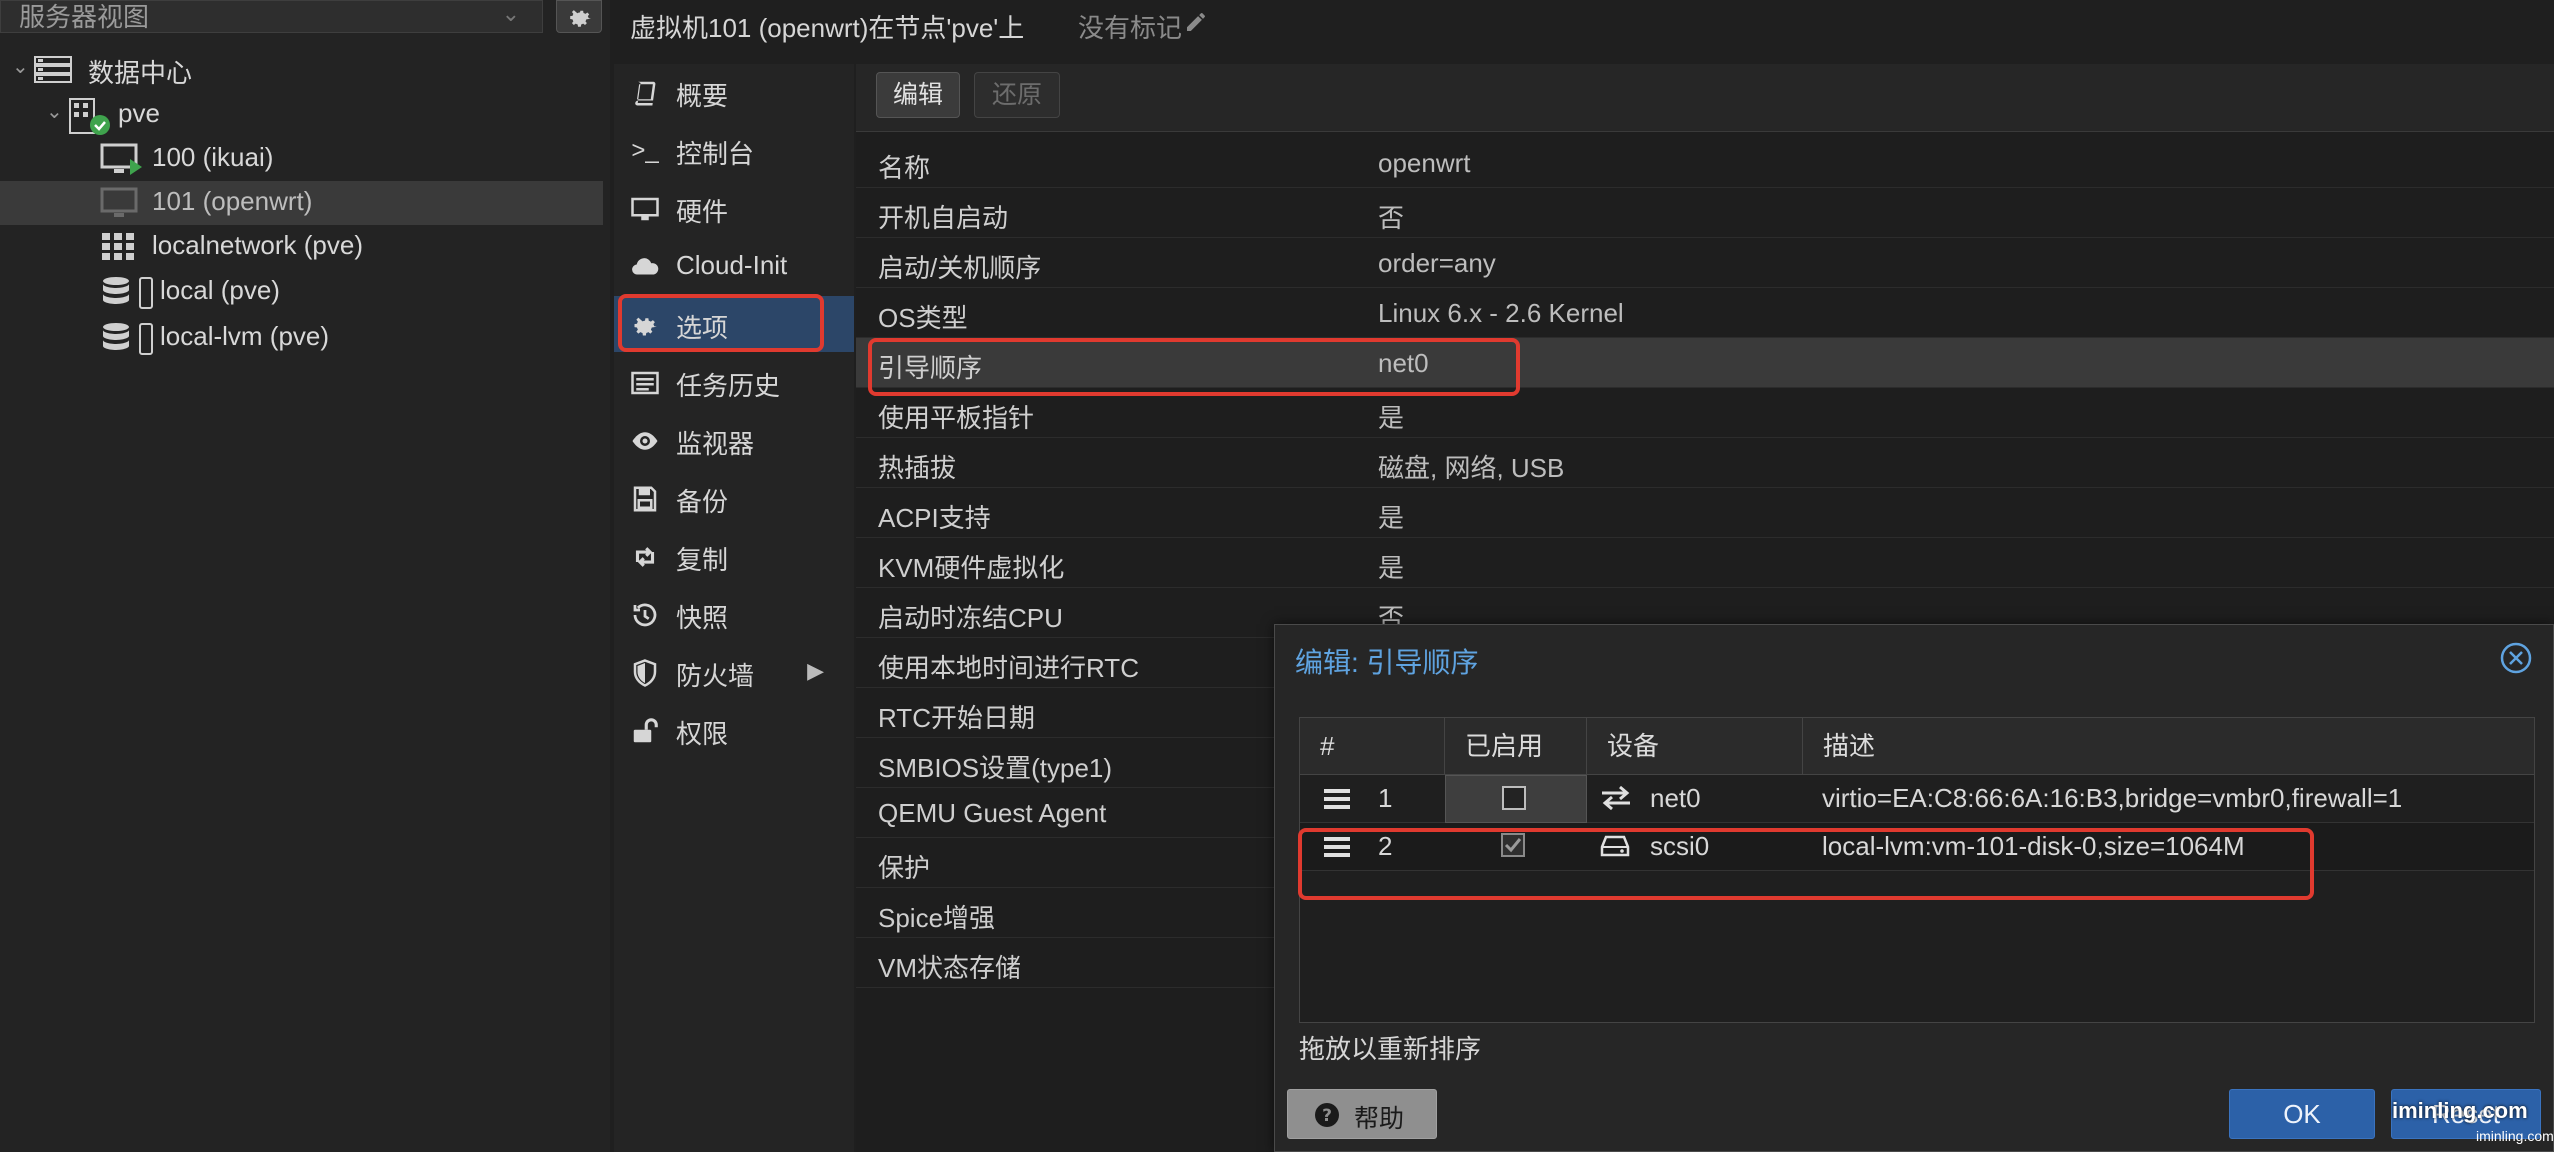  Describe the element at coordinates (715, 676) in the screenshot. I see `nav-item-label: 防火墙` at that location.